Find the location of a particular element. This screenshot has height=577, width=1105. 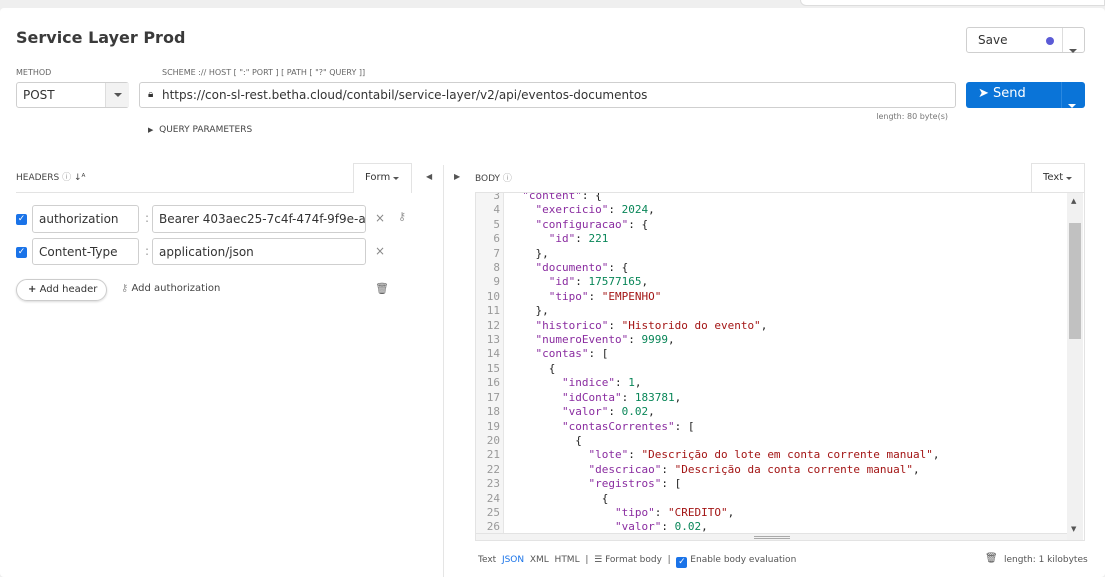

sort-icon: ↓ᴬ is located at coordinates (79, 178).